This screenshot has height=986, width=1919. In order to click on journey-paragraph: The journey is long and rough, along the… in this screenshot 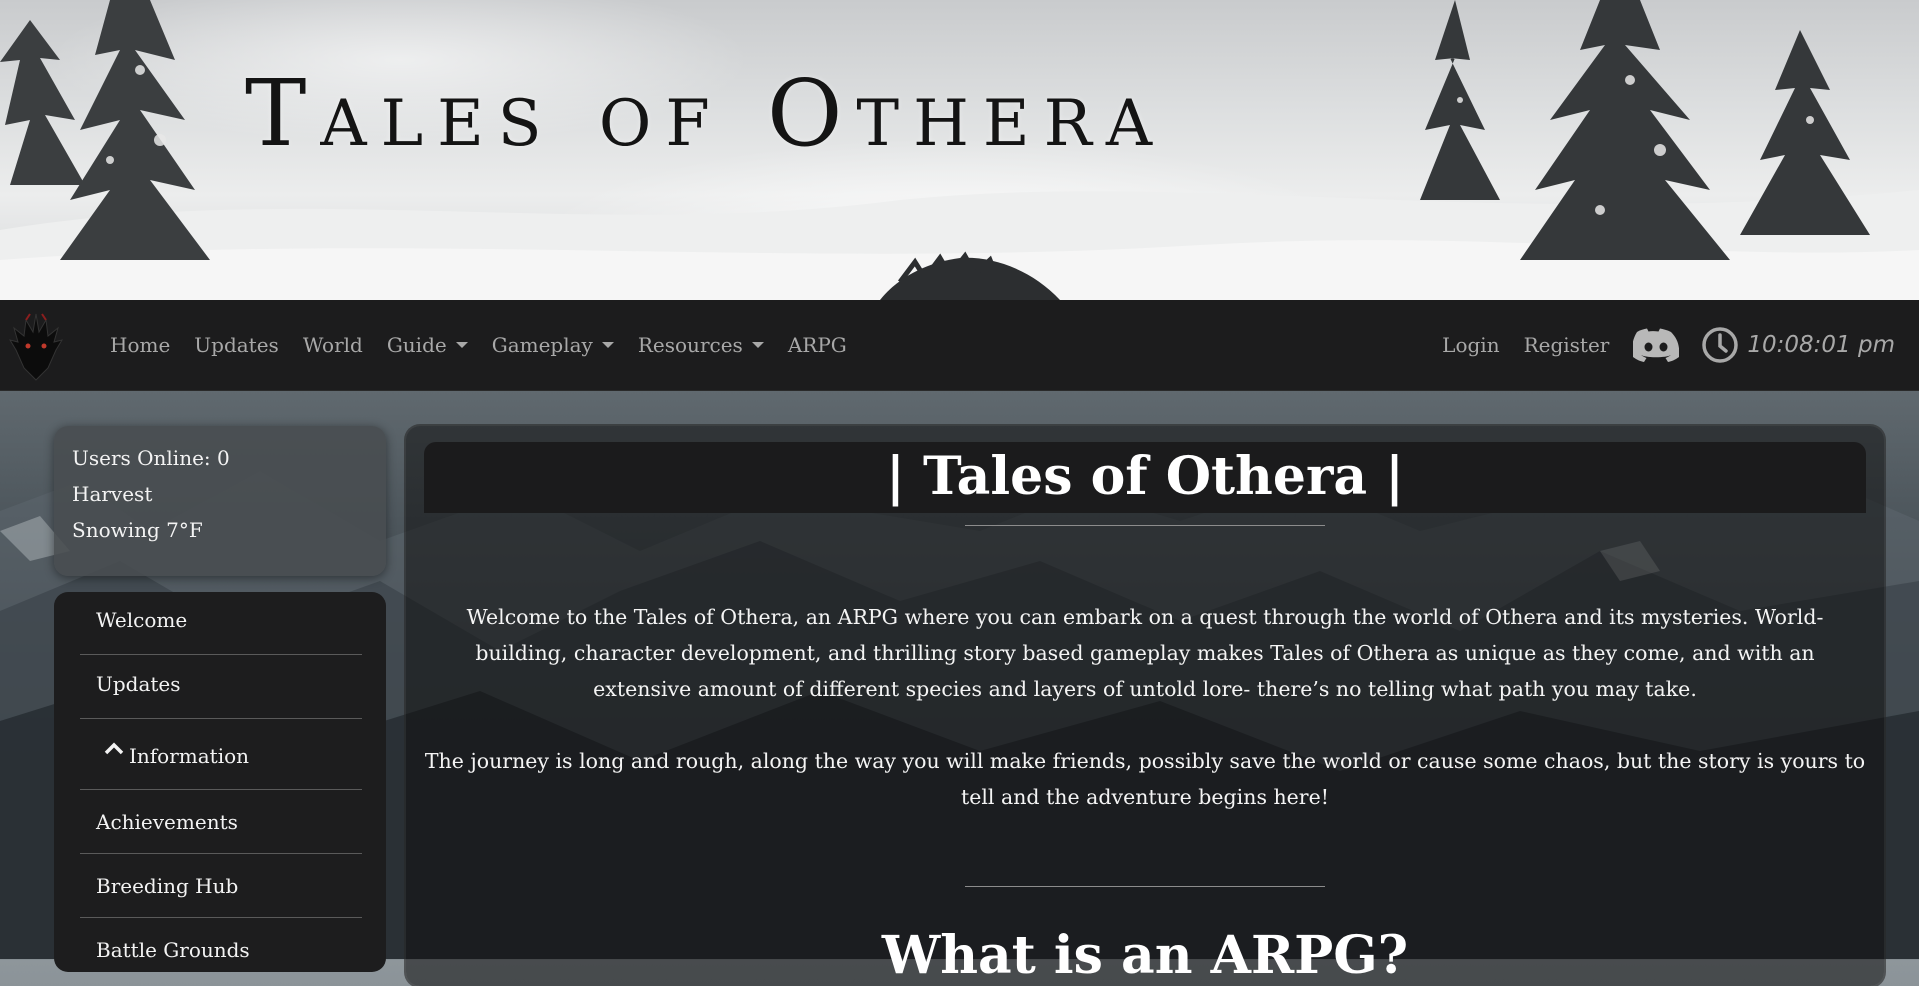, I will do `click(1145, 779)`.